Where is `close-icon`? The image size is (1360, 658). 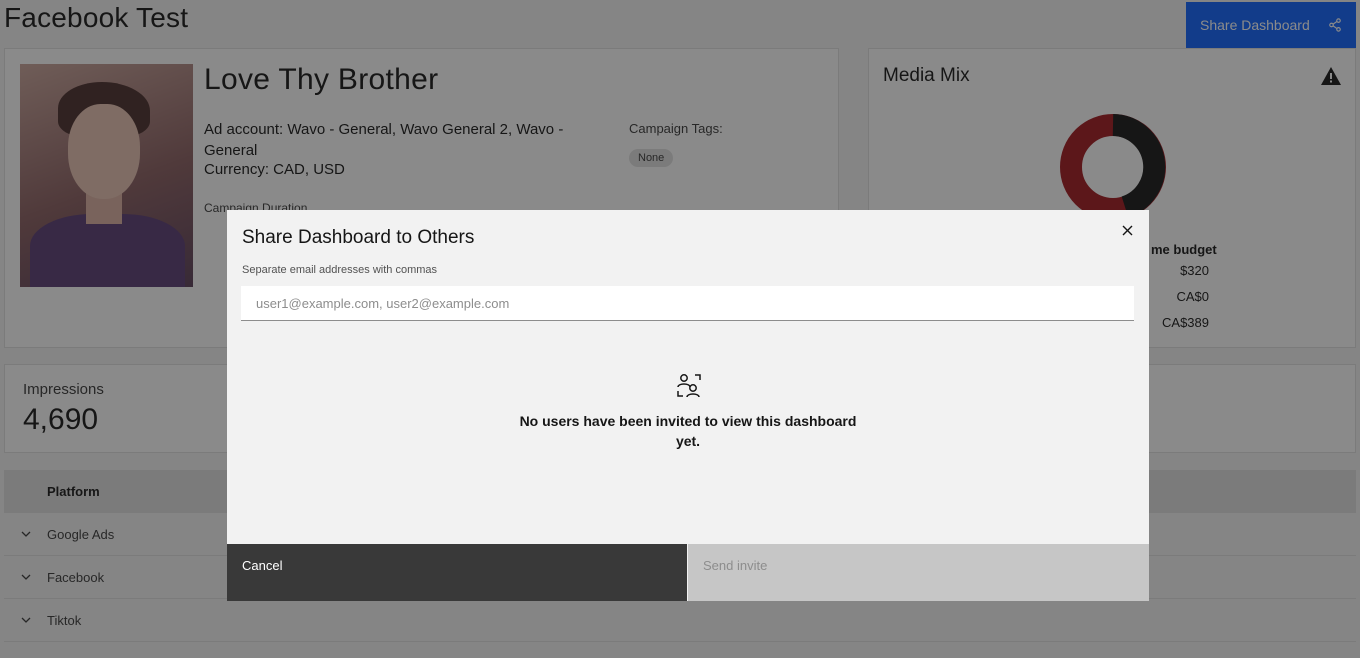 close-icon is located at coordinates (1127, 230).